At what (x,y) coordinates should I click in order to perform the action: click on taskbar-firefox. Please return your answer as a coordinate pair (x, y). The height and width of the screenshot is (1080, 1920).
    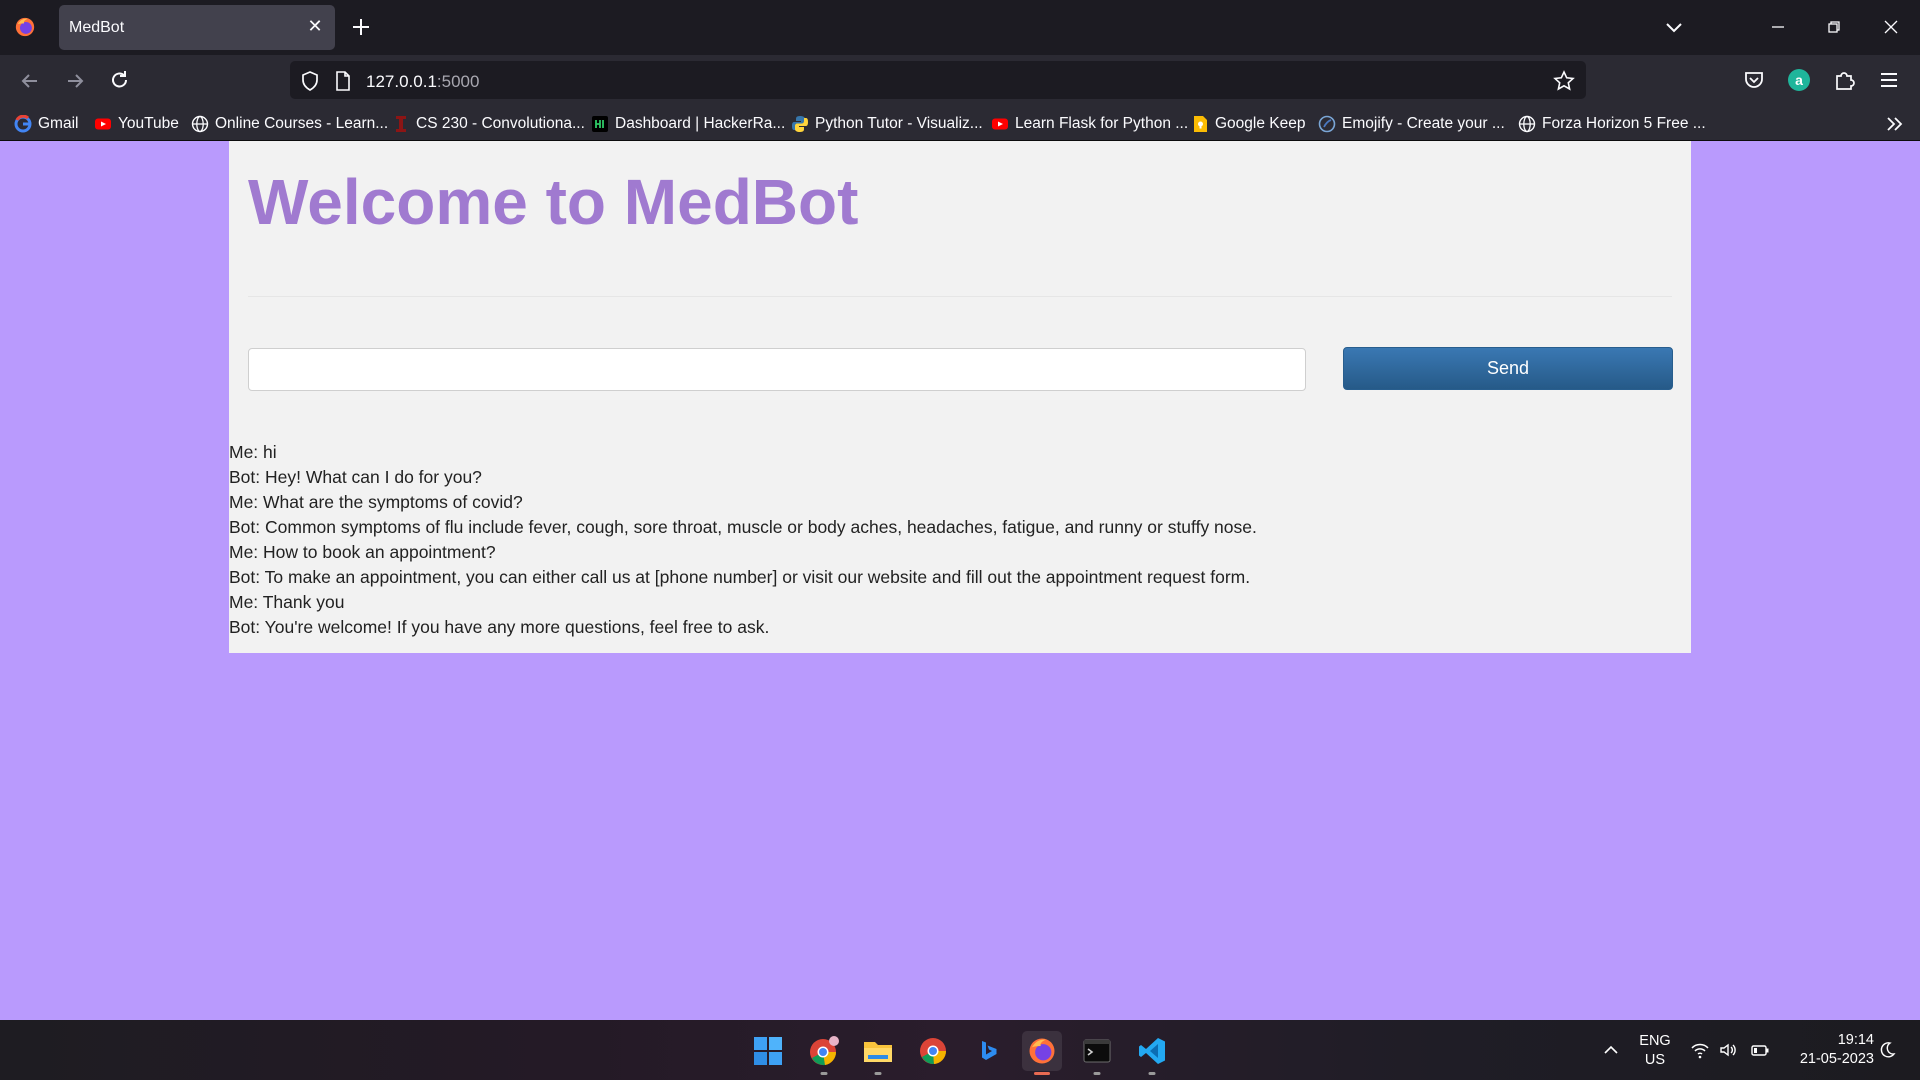
    Looking at the image, I should click on (1042, 1053).